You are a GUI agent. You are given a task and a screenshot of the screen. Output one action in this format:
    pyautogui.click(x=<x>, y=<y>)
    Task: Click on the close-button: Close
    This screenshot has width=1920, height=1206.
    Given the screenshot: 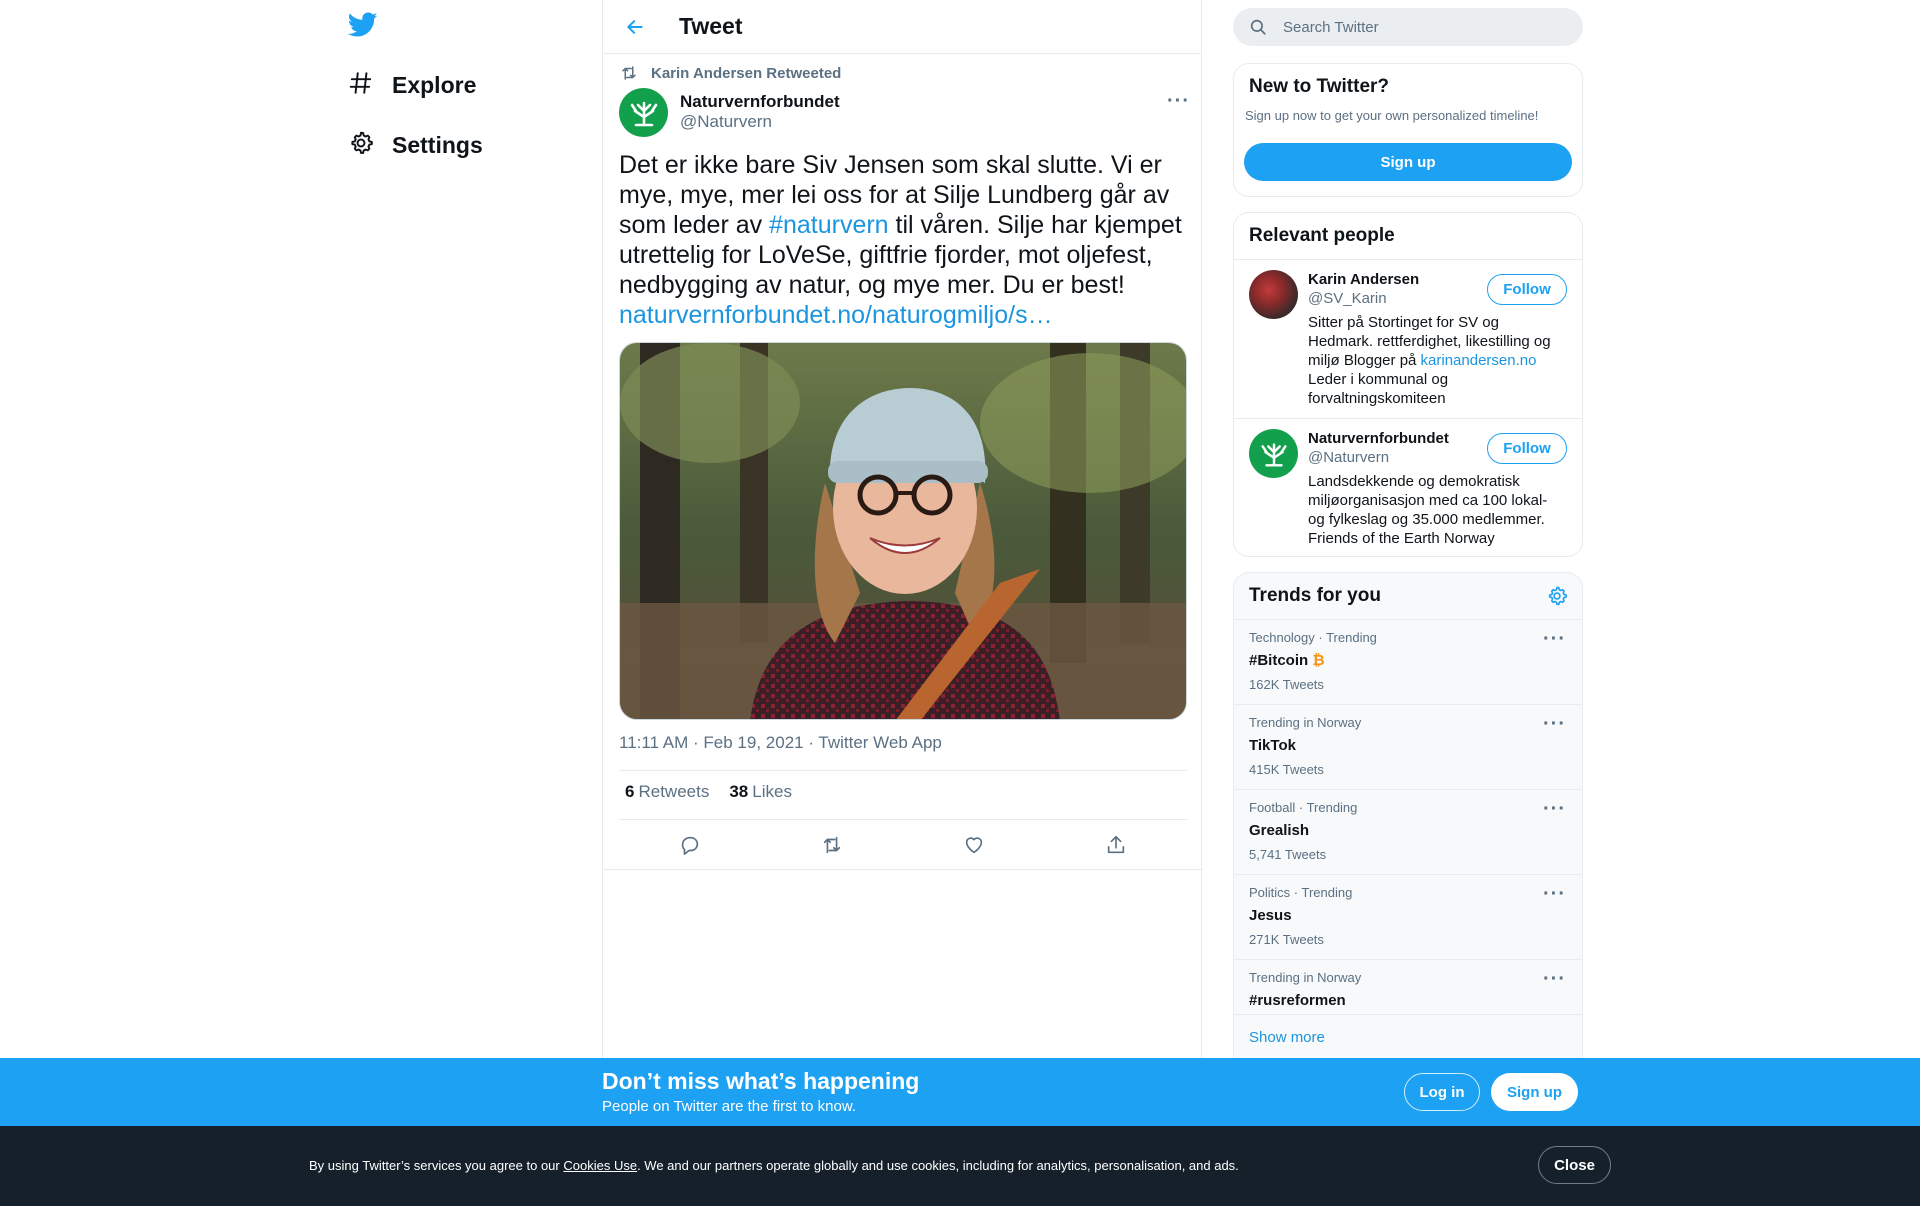 What is the action you would take?
    pyautogui.click(x=1574, y=1165)
    